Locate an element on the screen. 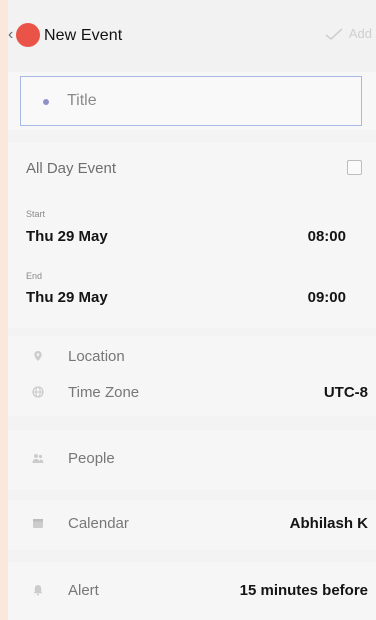  title-input: Title is located at coordinates (191, 101).